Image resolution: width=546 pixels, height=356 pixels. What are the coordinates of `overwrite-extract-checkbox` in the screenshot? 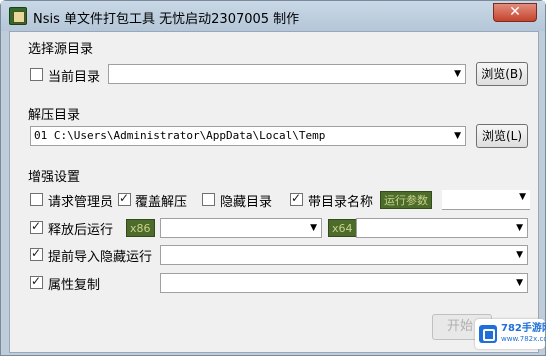 It's located at (124, 198).